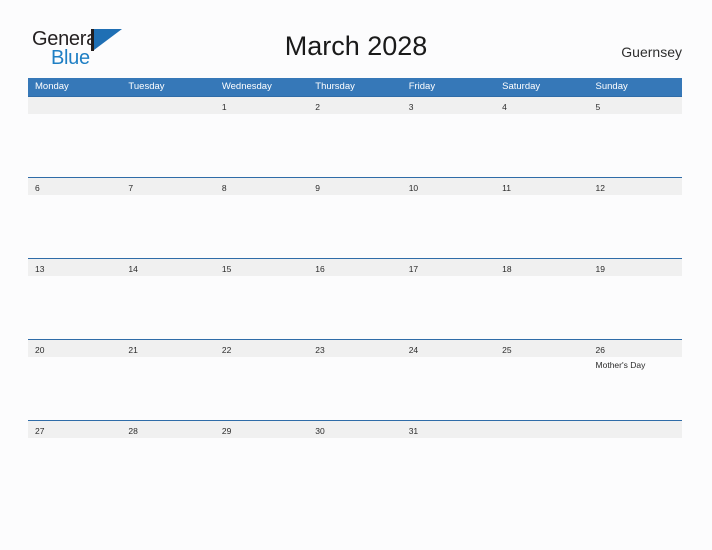 This screenshot has height=550, width=712. What do you see at coordinates (448, 348) in the screenshot?
I see `day-cell: 24` at bounding box center [448, 348].